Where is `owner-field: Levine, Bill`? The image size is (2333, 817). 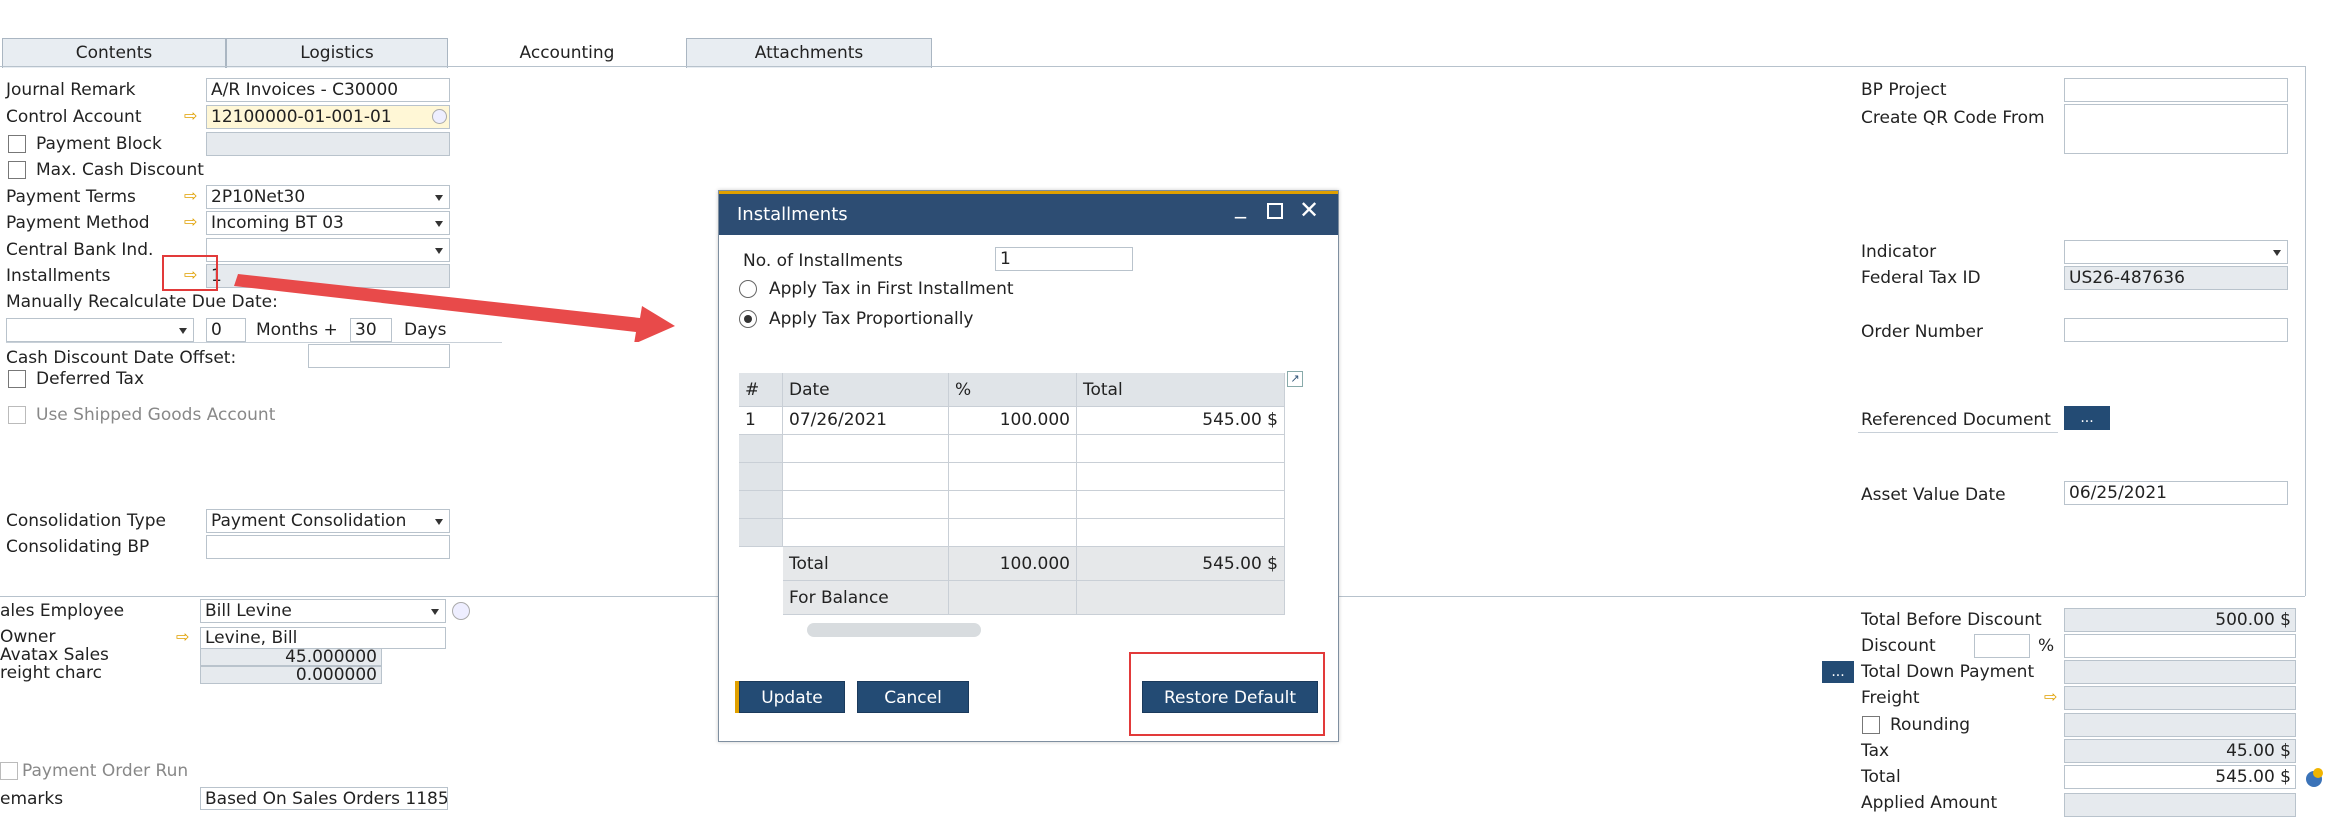
owner-field: Levine, Bill is located at coordinates (323, 638).